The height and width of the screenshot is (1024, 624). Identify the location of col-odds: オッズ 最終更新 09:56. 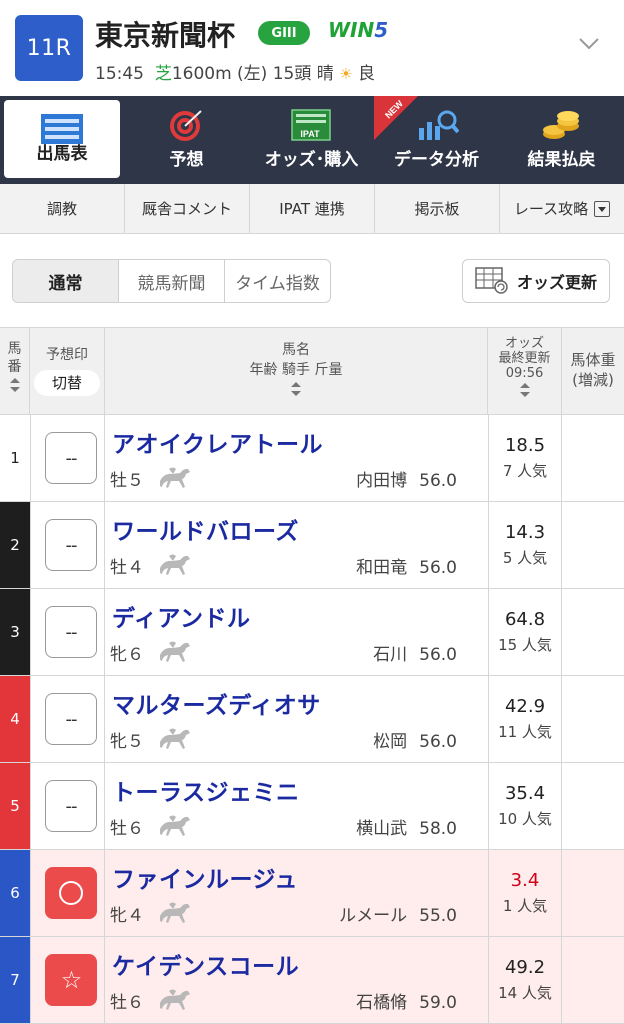
(525, 371).